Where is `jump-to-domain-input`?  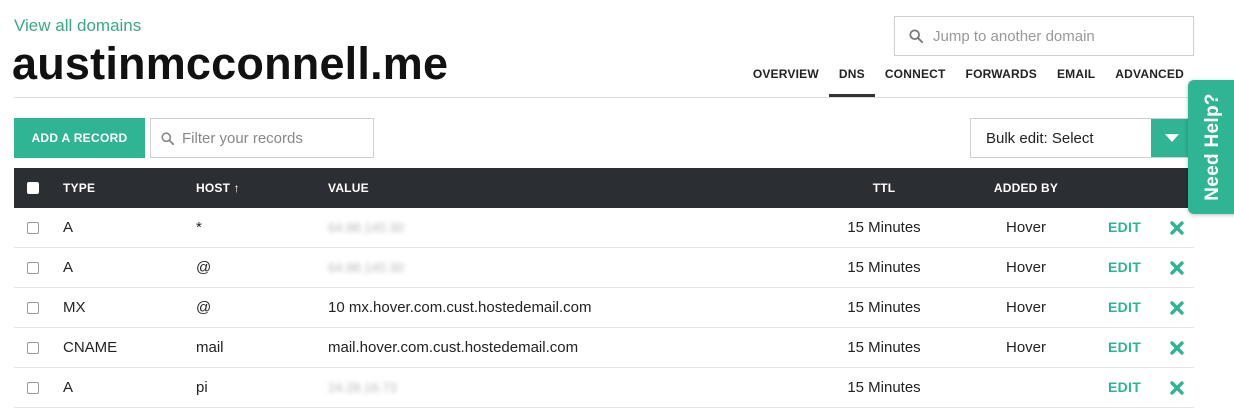
jump-to-domain-input is located at coordinates (1058, 36).